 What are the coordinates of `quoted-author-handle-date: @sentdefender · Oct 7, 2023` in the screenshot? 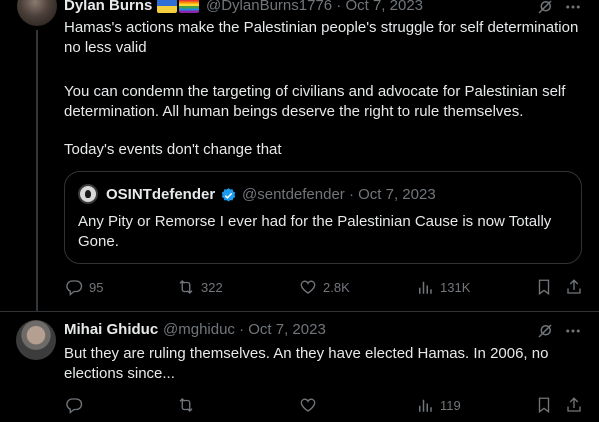 It's located at (339, 194).